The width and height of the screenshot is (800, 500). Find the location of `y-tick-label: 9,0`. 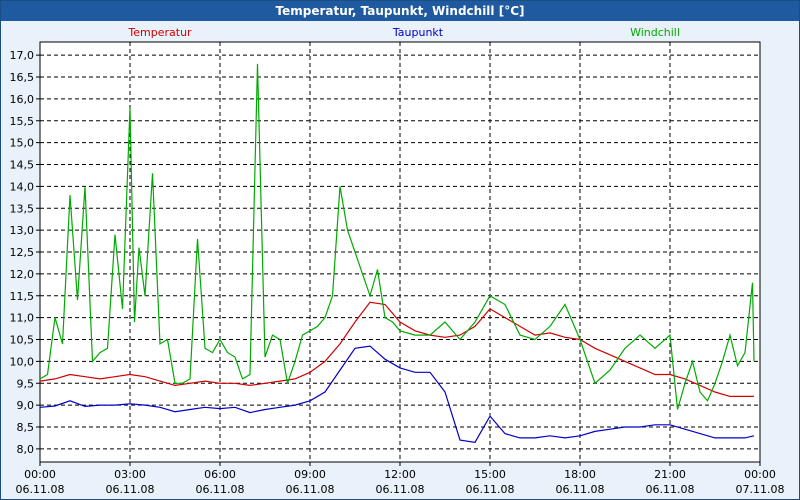

y-tick-label: 9,0 is located at coordinates (26, 405).